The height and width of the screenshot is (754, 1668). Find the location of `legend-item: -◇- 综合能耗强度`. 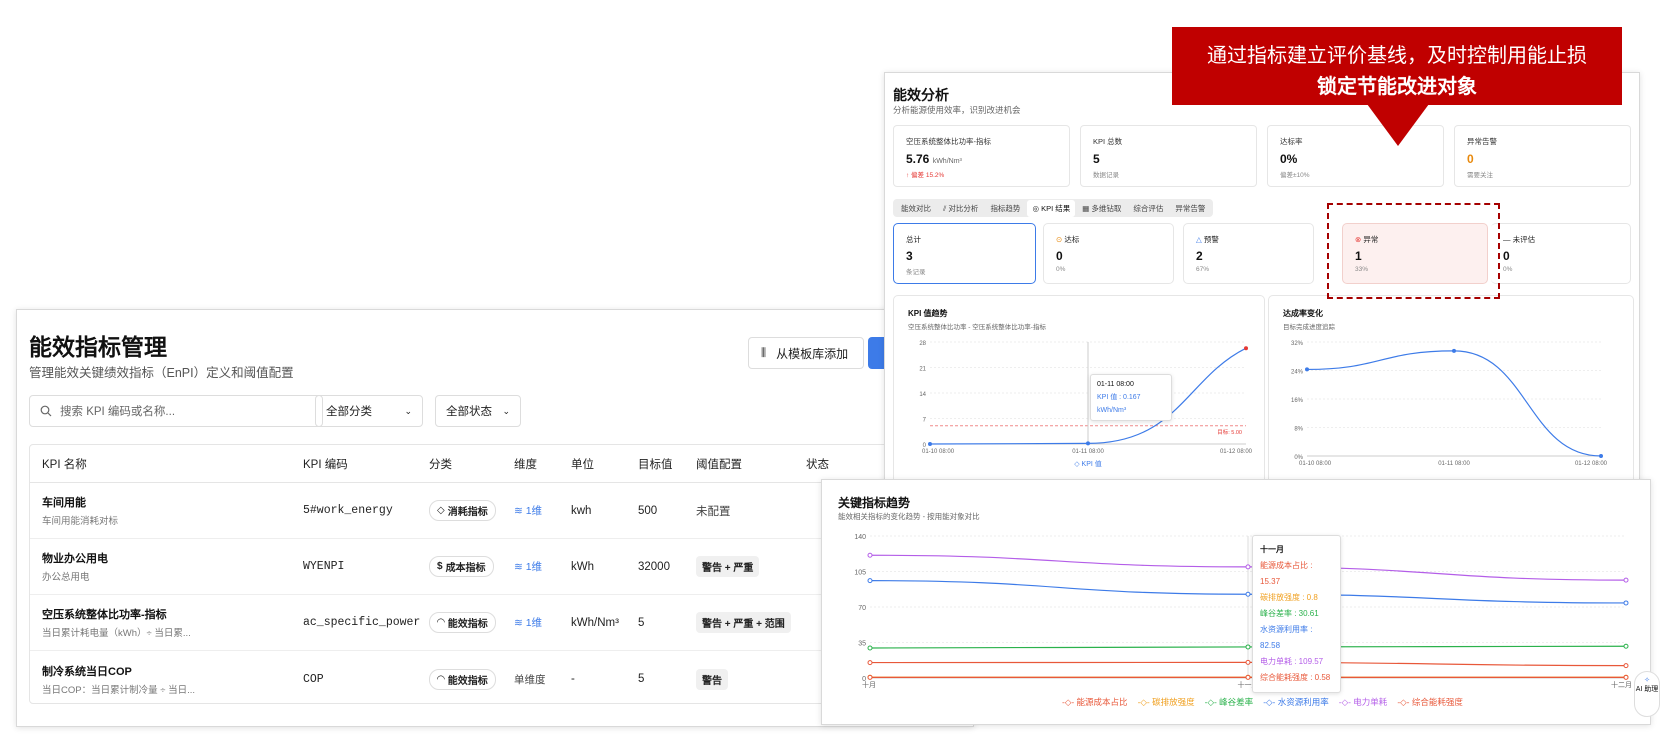

legend-item: -◇- 综合能耗强度 is located at coordinates (1430, 702).